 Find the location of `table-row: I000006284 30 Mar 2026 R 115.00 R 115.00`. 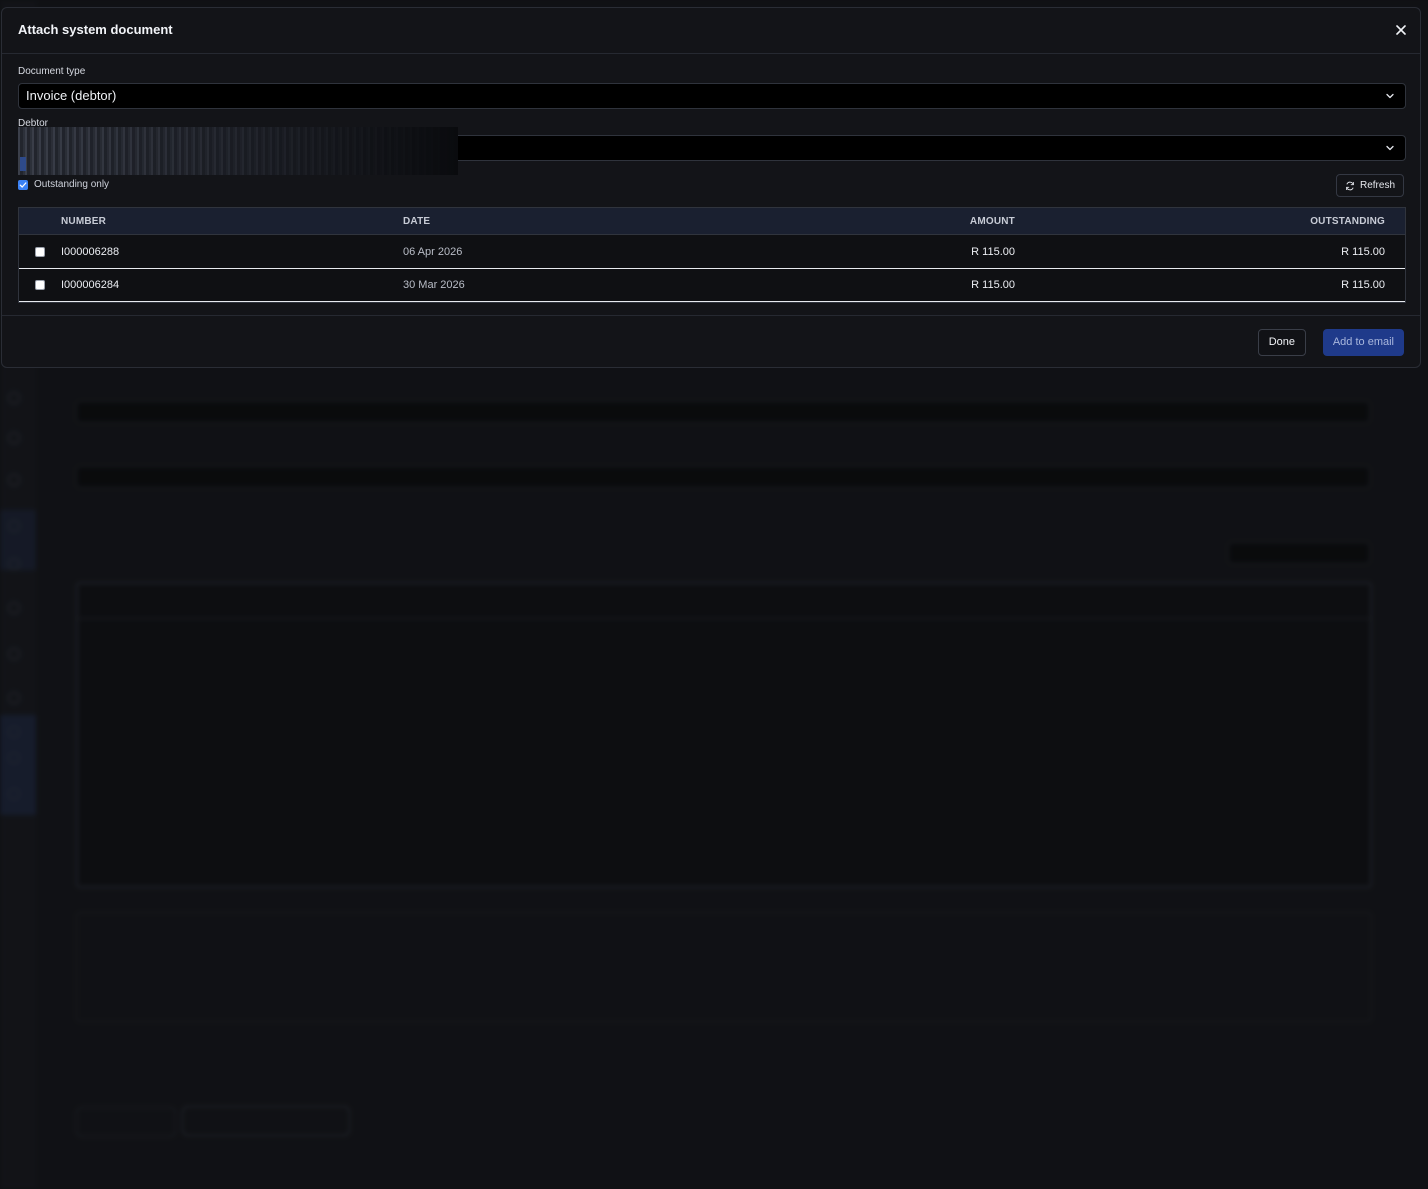

table-row: I000006284 30 Mar 2026 R 115.00 R 115.00 is located at coordinates (712, 285).